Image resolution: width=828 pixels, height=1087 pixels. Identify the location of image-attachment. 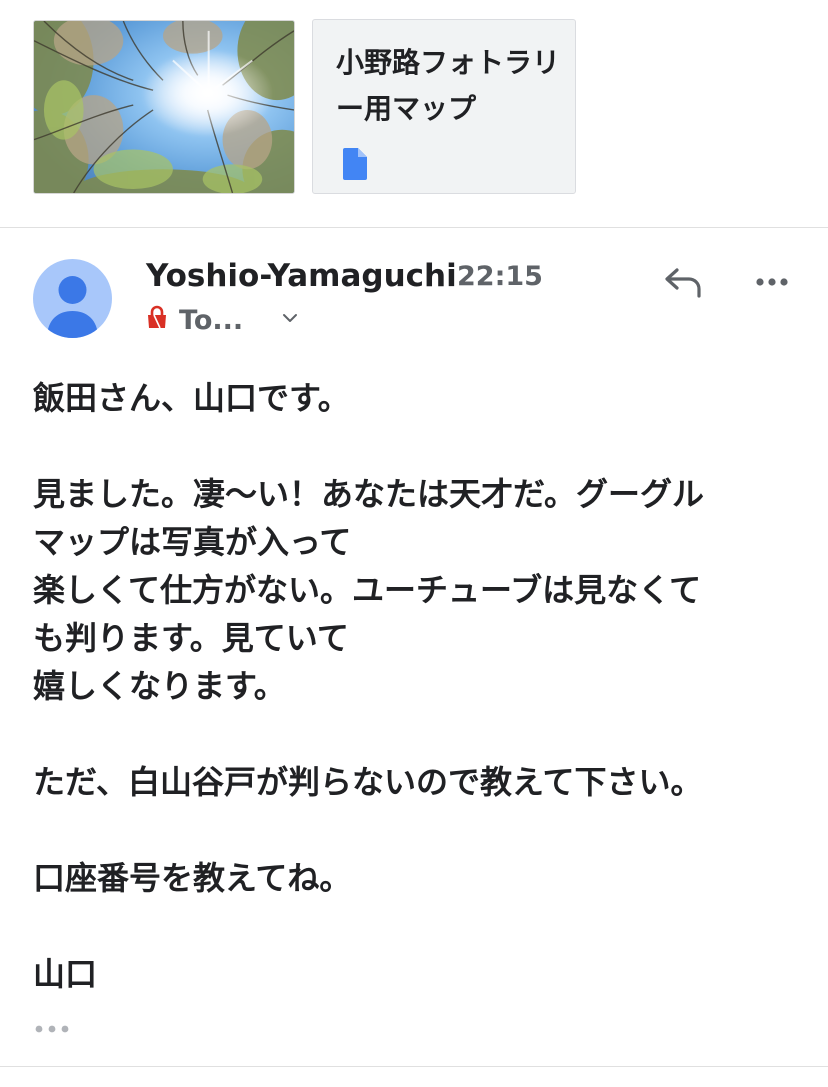
(164, 107).